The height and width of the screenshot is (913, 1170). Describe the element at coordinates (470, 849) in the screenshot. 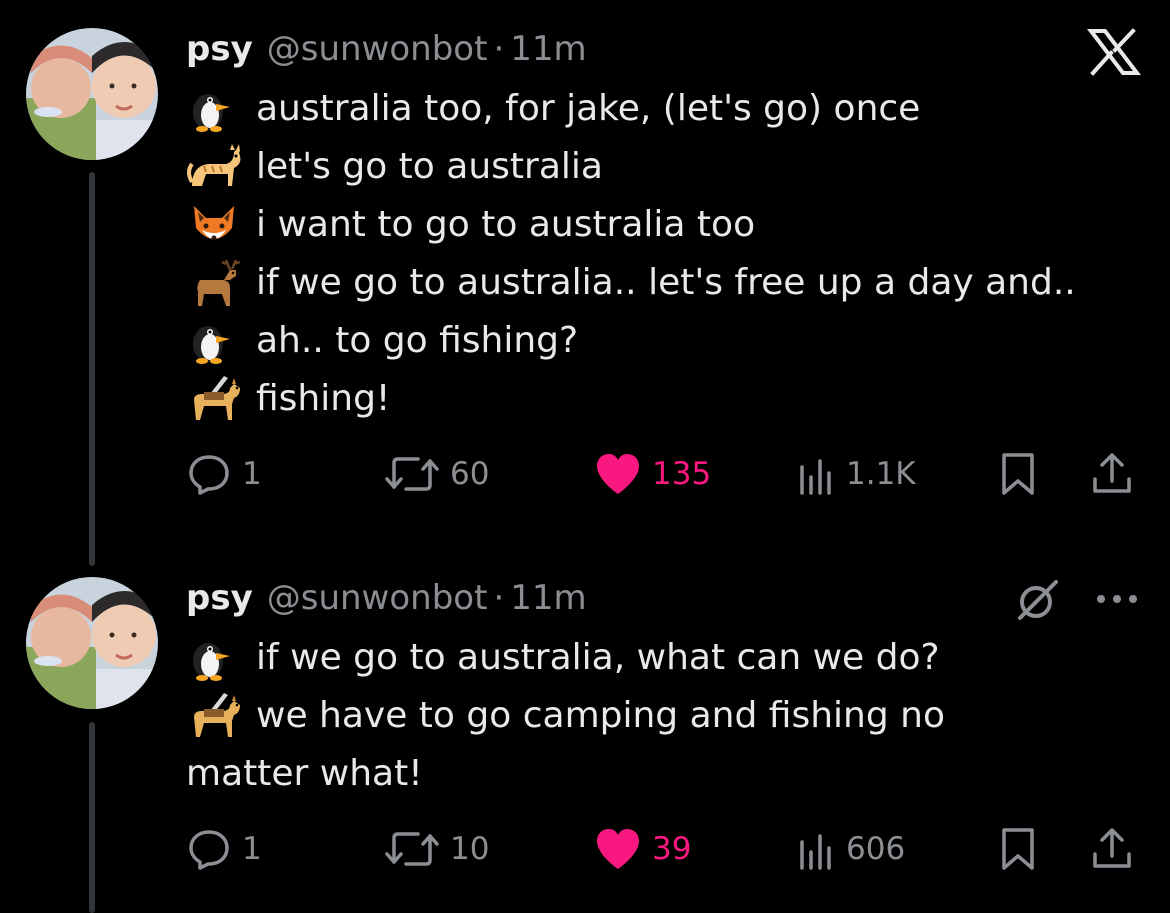

I see `repost-count: 10` at that location.